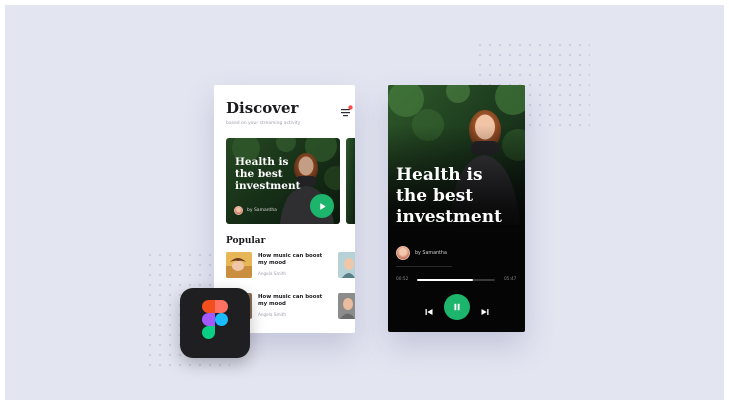 Image resolution: width=729 pixels, height=405 pixels. I want to click on featured-title: Health is the best investment, so click(268, 174).